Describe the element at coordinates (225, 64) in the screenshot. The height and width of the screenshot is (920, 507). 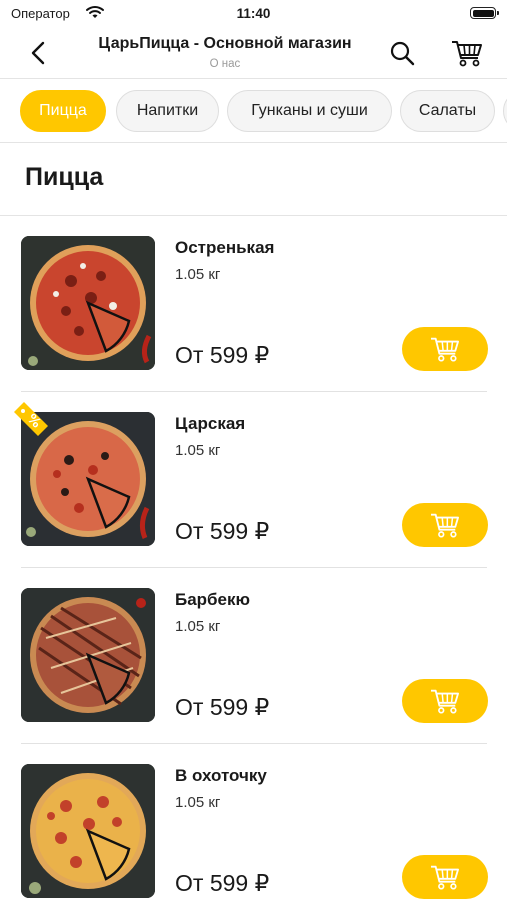
I see `about-link: О нас` at that location.